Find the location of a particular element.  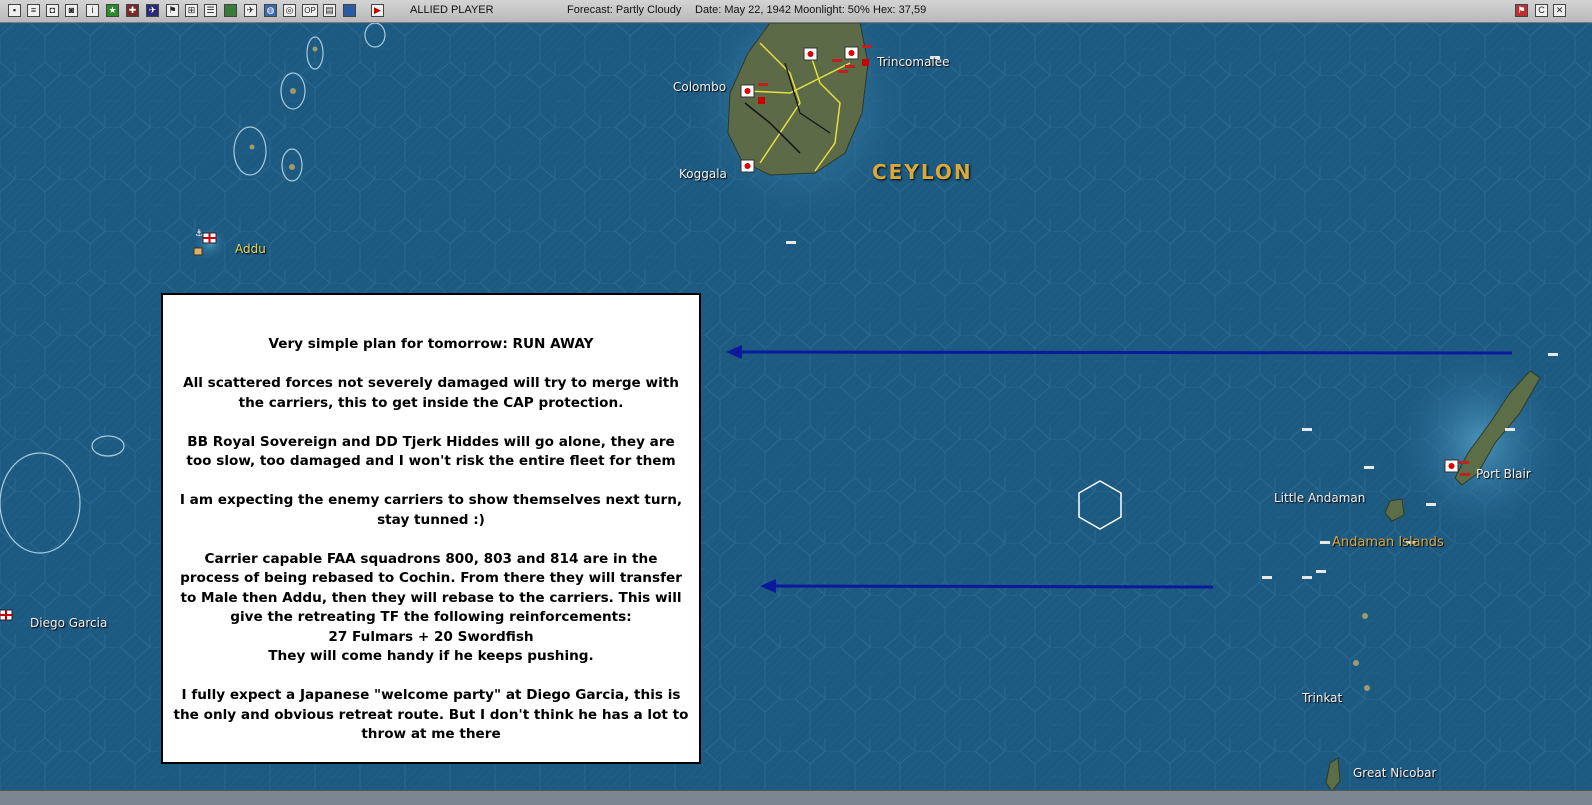

list-icon: ☰ is located at coordinates (210, 10).